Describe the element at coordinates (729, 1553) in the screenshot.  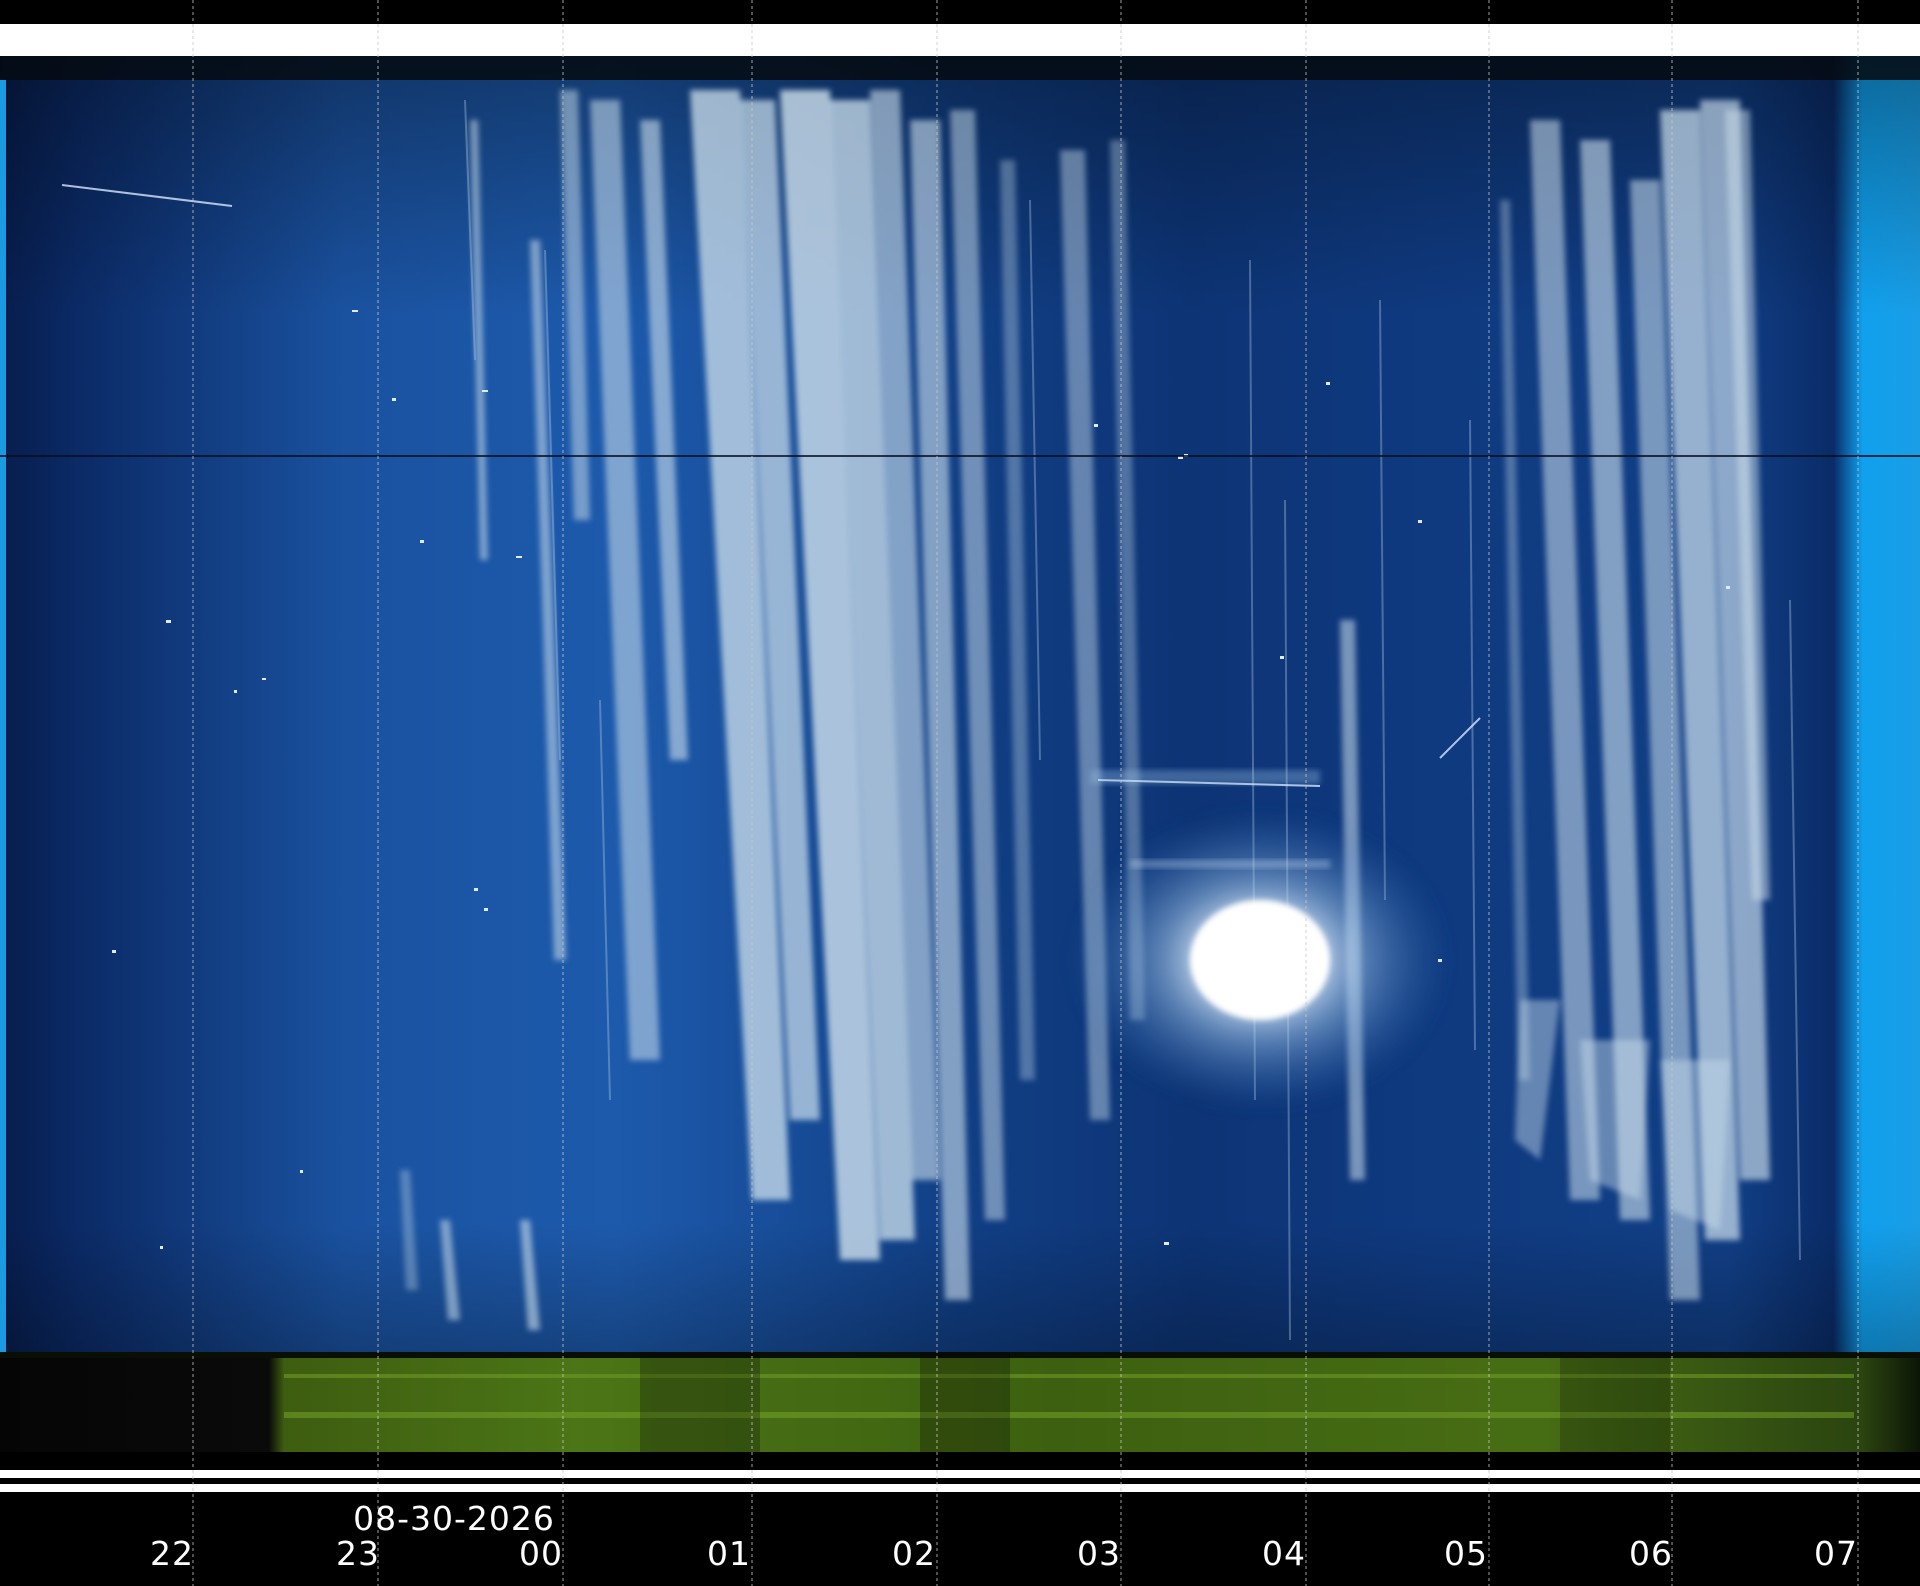
I see `hour-label-01: 01` at that location.